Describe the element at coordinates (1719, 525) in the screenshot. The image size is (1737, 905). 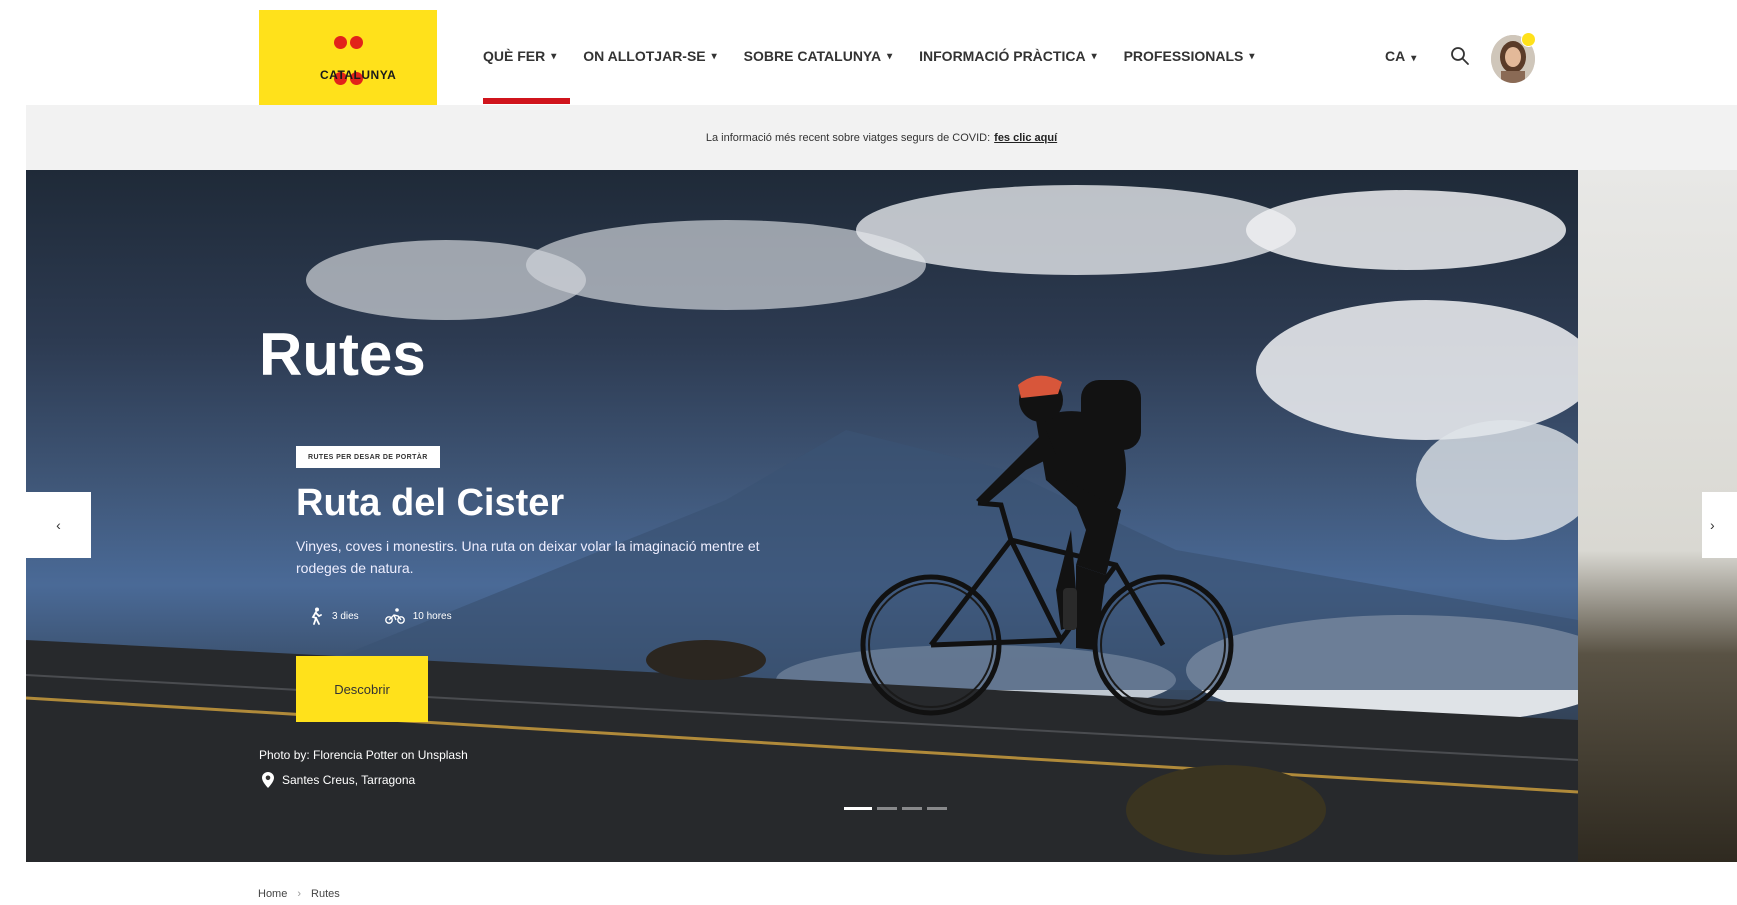
I see `carousel-next-button: ›` at that location.